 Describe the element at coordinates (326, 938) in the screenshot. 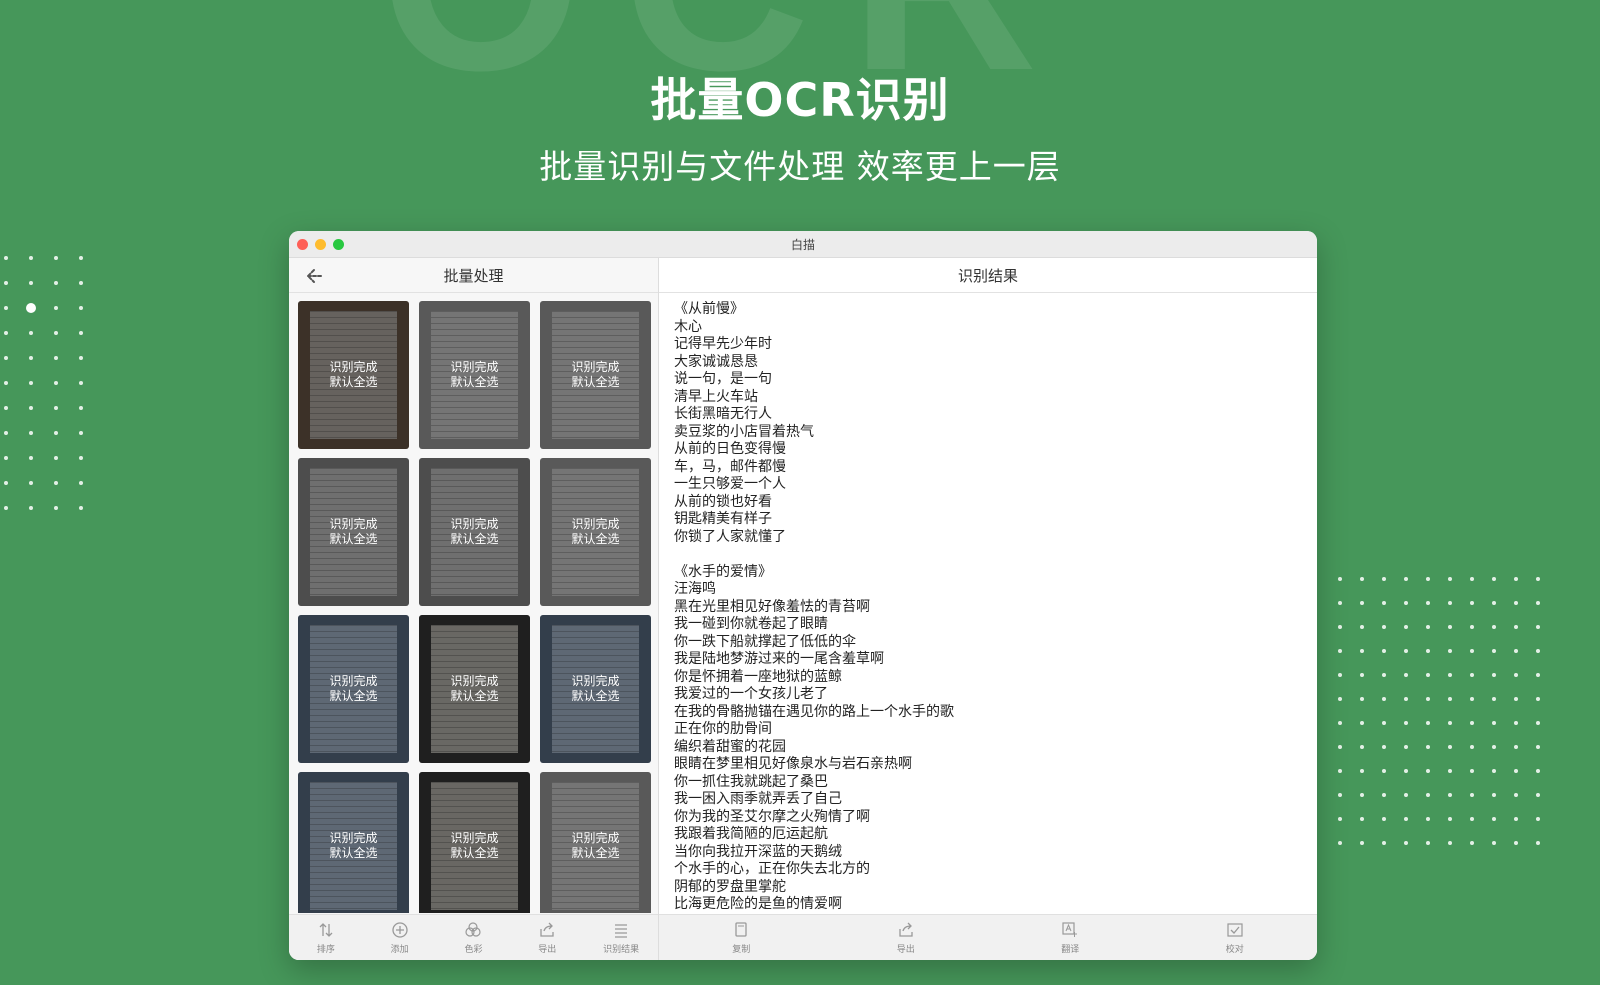

I see `sort-button: 排序` at that location.